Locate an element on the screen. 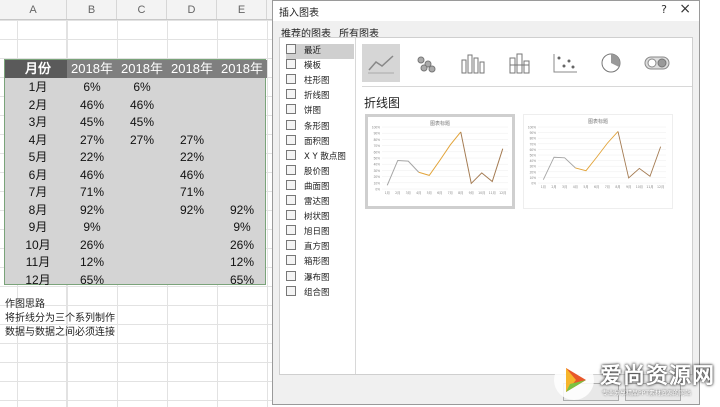 The image size is (720, 407). month-cell: 11月 is located at coordinates (36, 263).